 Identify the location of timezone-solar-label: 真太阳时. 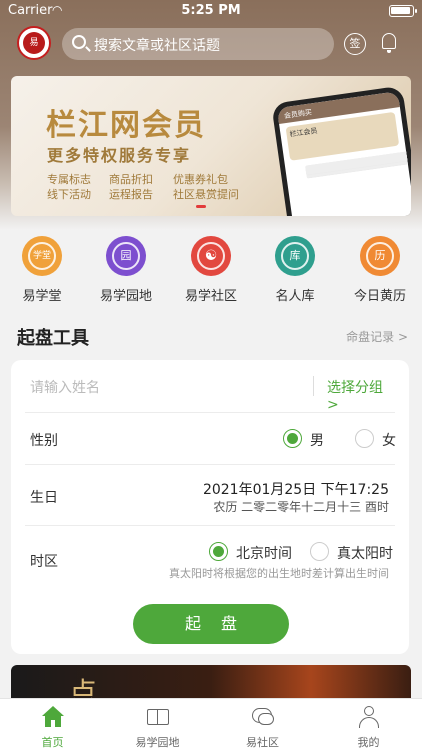
(365, 553).